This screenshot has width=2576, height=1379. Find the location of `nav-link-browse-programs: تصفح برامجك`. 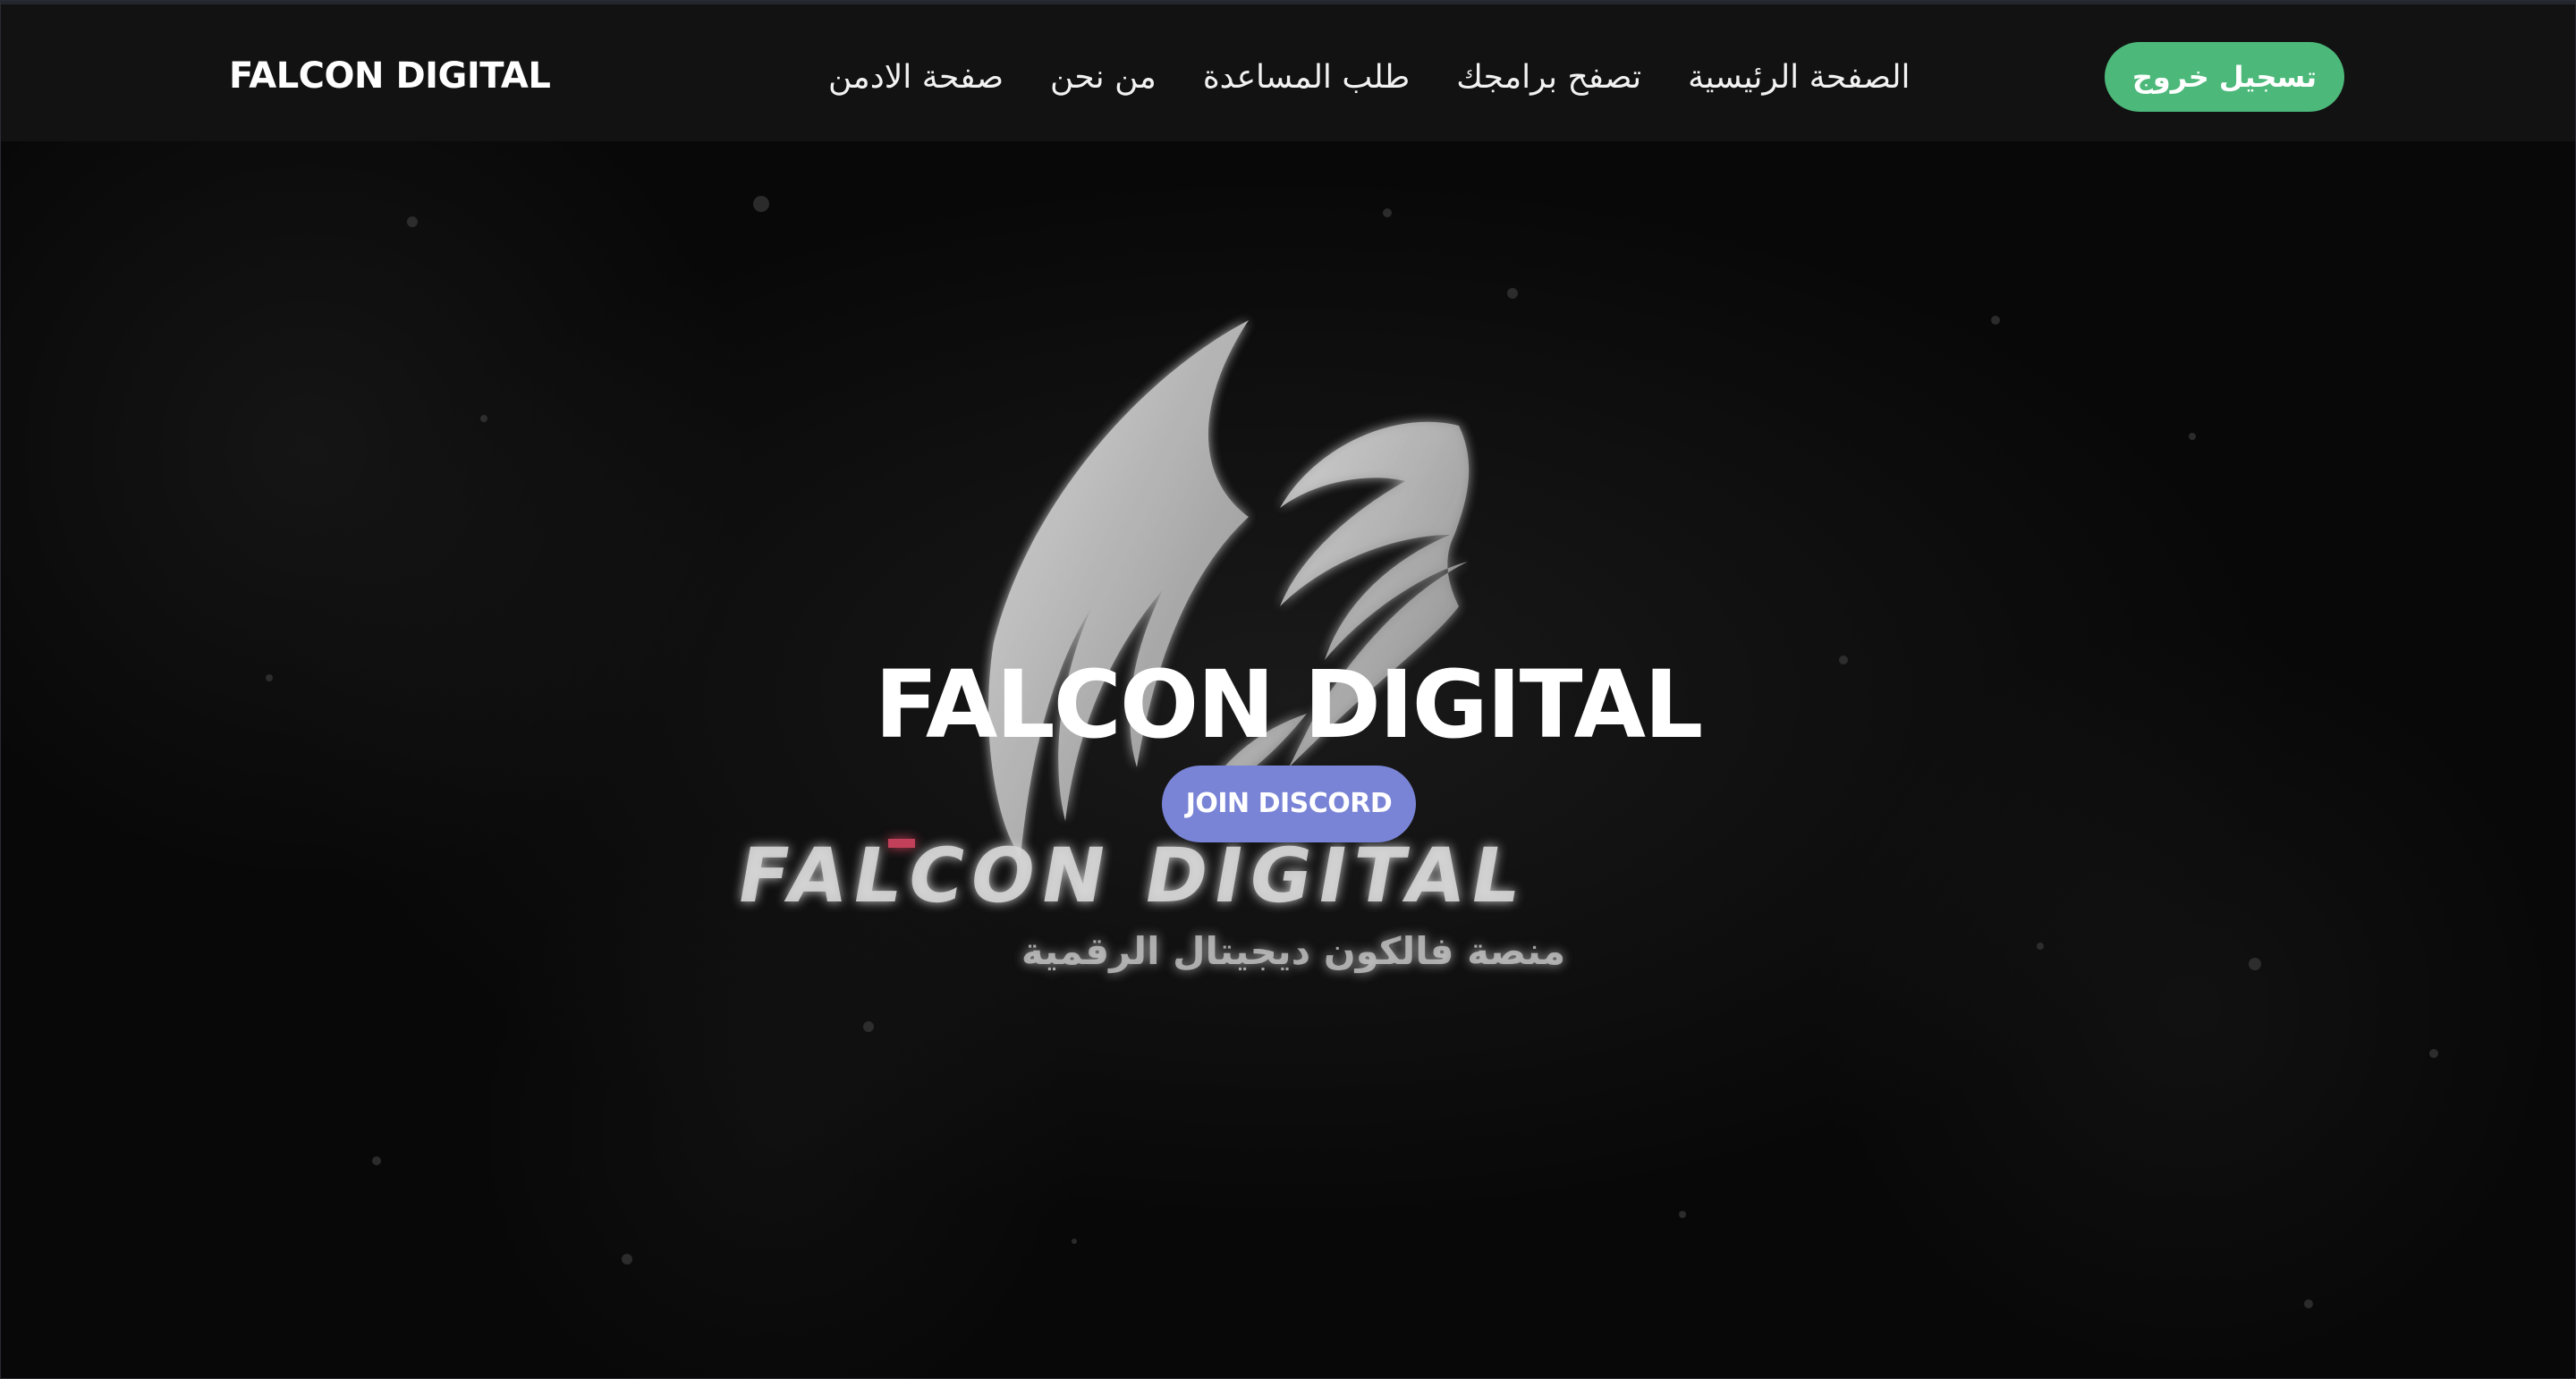

nav-link-browse-programs: تصفح برامجك is located at coordinates (1548, 78).